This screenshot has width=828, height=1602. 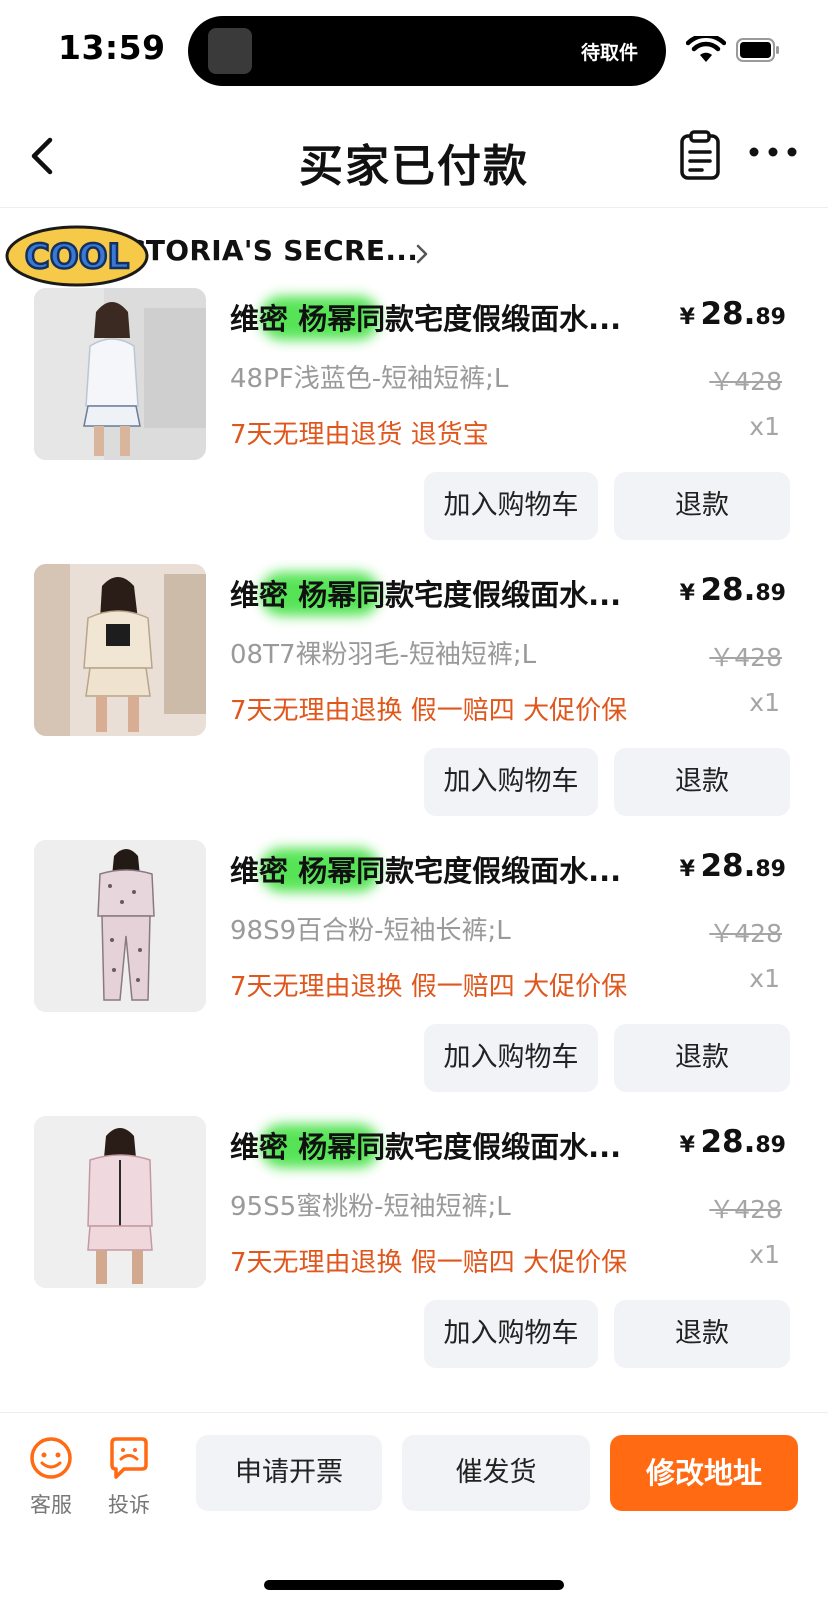 I want to click on status-bar: 13:59 待取件, so click(x=414, y=50).